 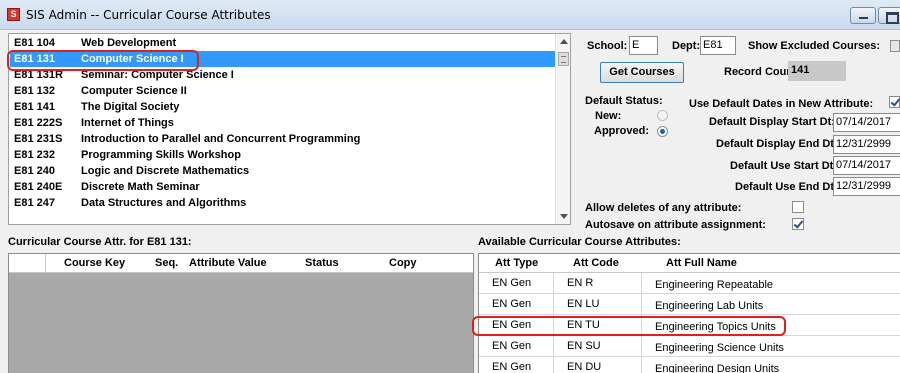 I want to click on use-default-dates-checkbox, so click(x=894, y=102).